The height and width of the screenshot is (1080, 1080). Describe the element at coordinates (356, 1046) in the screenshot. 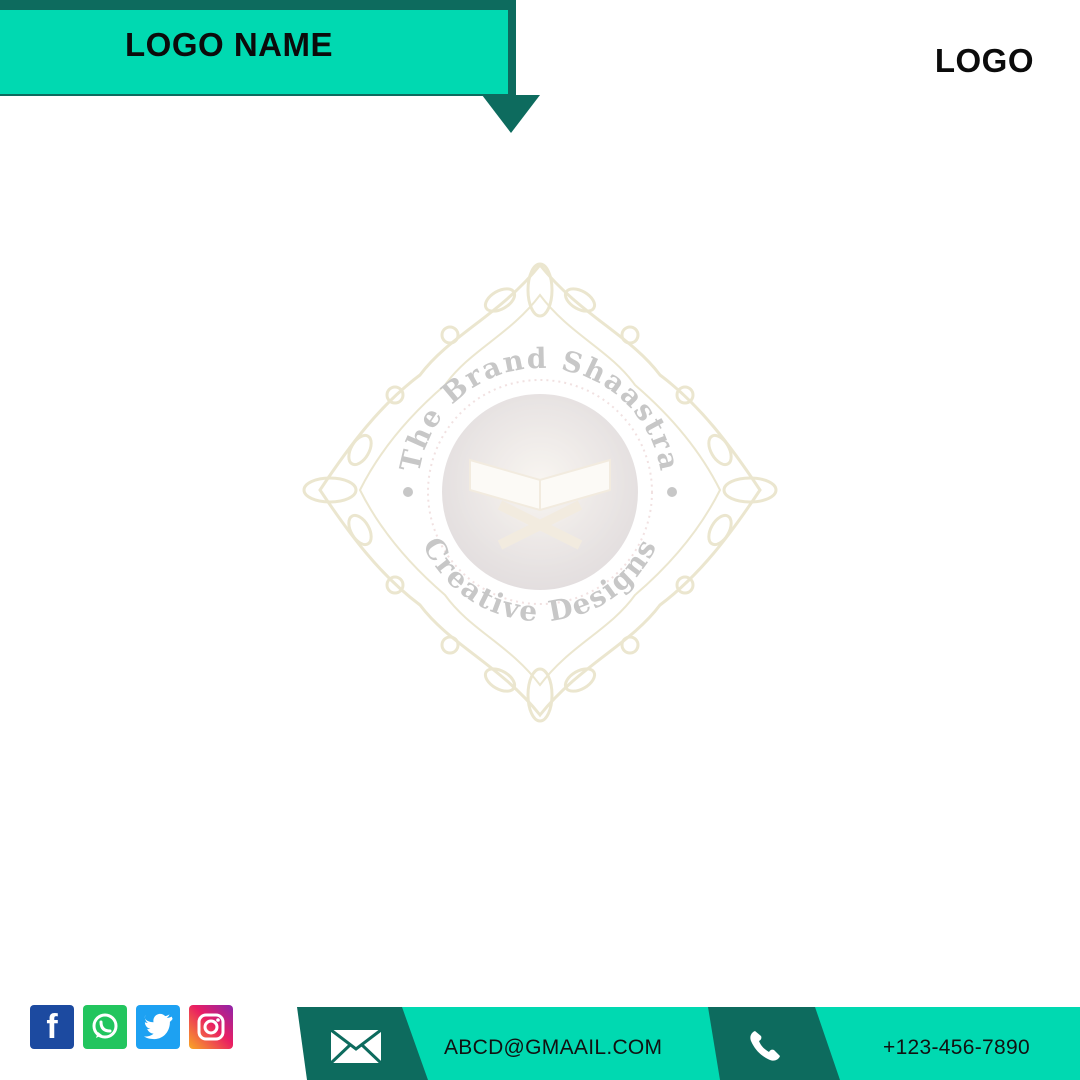

I see `envelope-icon` at that location.